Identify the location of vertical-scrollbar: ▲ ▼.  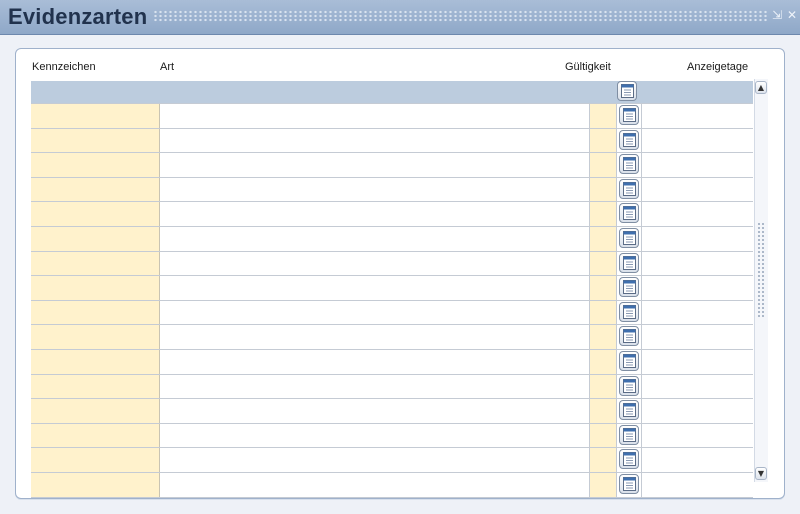
(761, 280).